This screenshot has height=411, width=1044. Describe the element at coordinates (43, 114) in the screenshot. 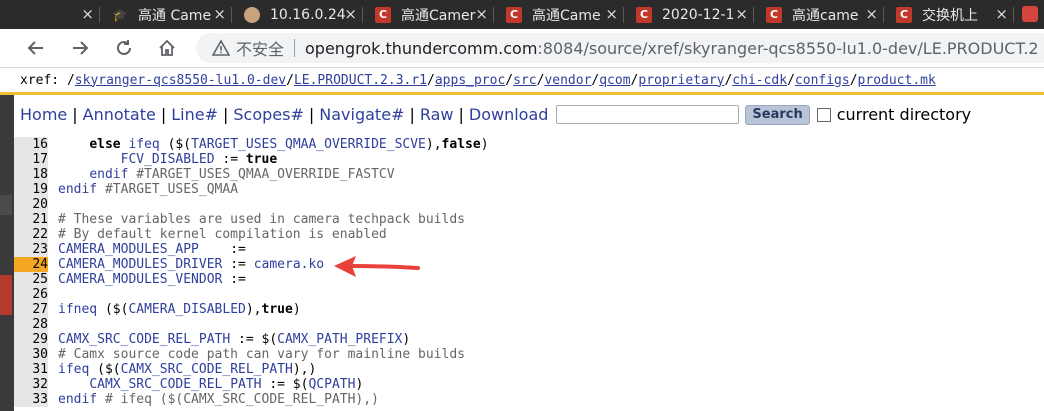

I see `menu-home-link: Home` at that location.